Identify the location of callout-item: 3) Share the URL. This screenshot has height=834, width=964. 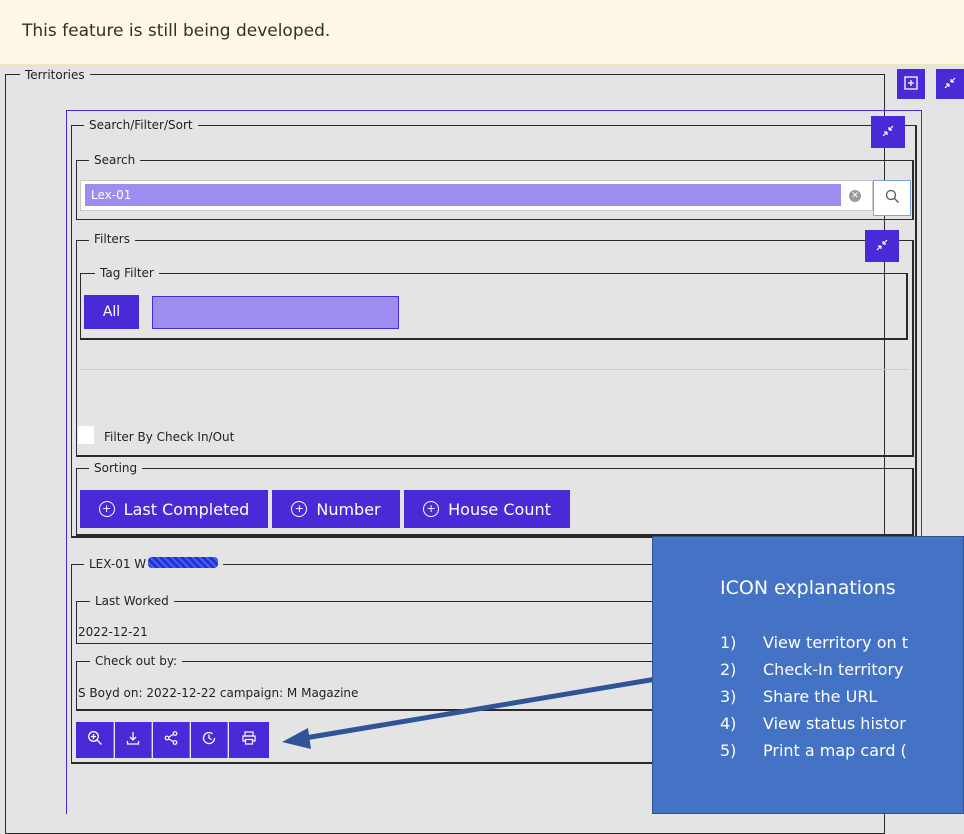
(798, 696).